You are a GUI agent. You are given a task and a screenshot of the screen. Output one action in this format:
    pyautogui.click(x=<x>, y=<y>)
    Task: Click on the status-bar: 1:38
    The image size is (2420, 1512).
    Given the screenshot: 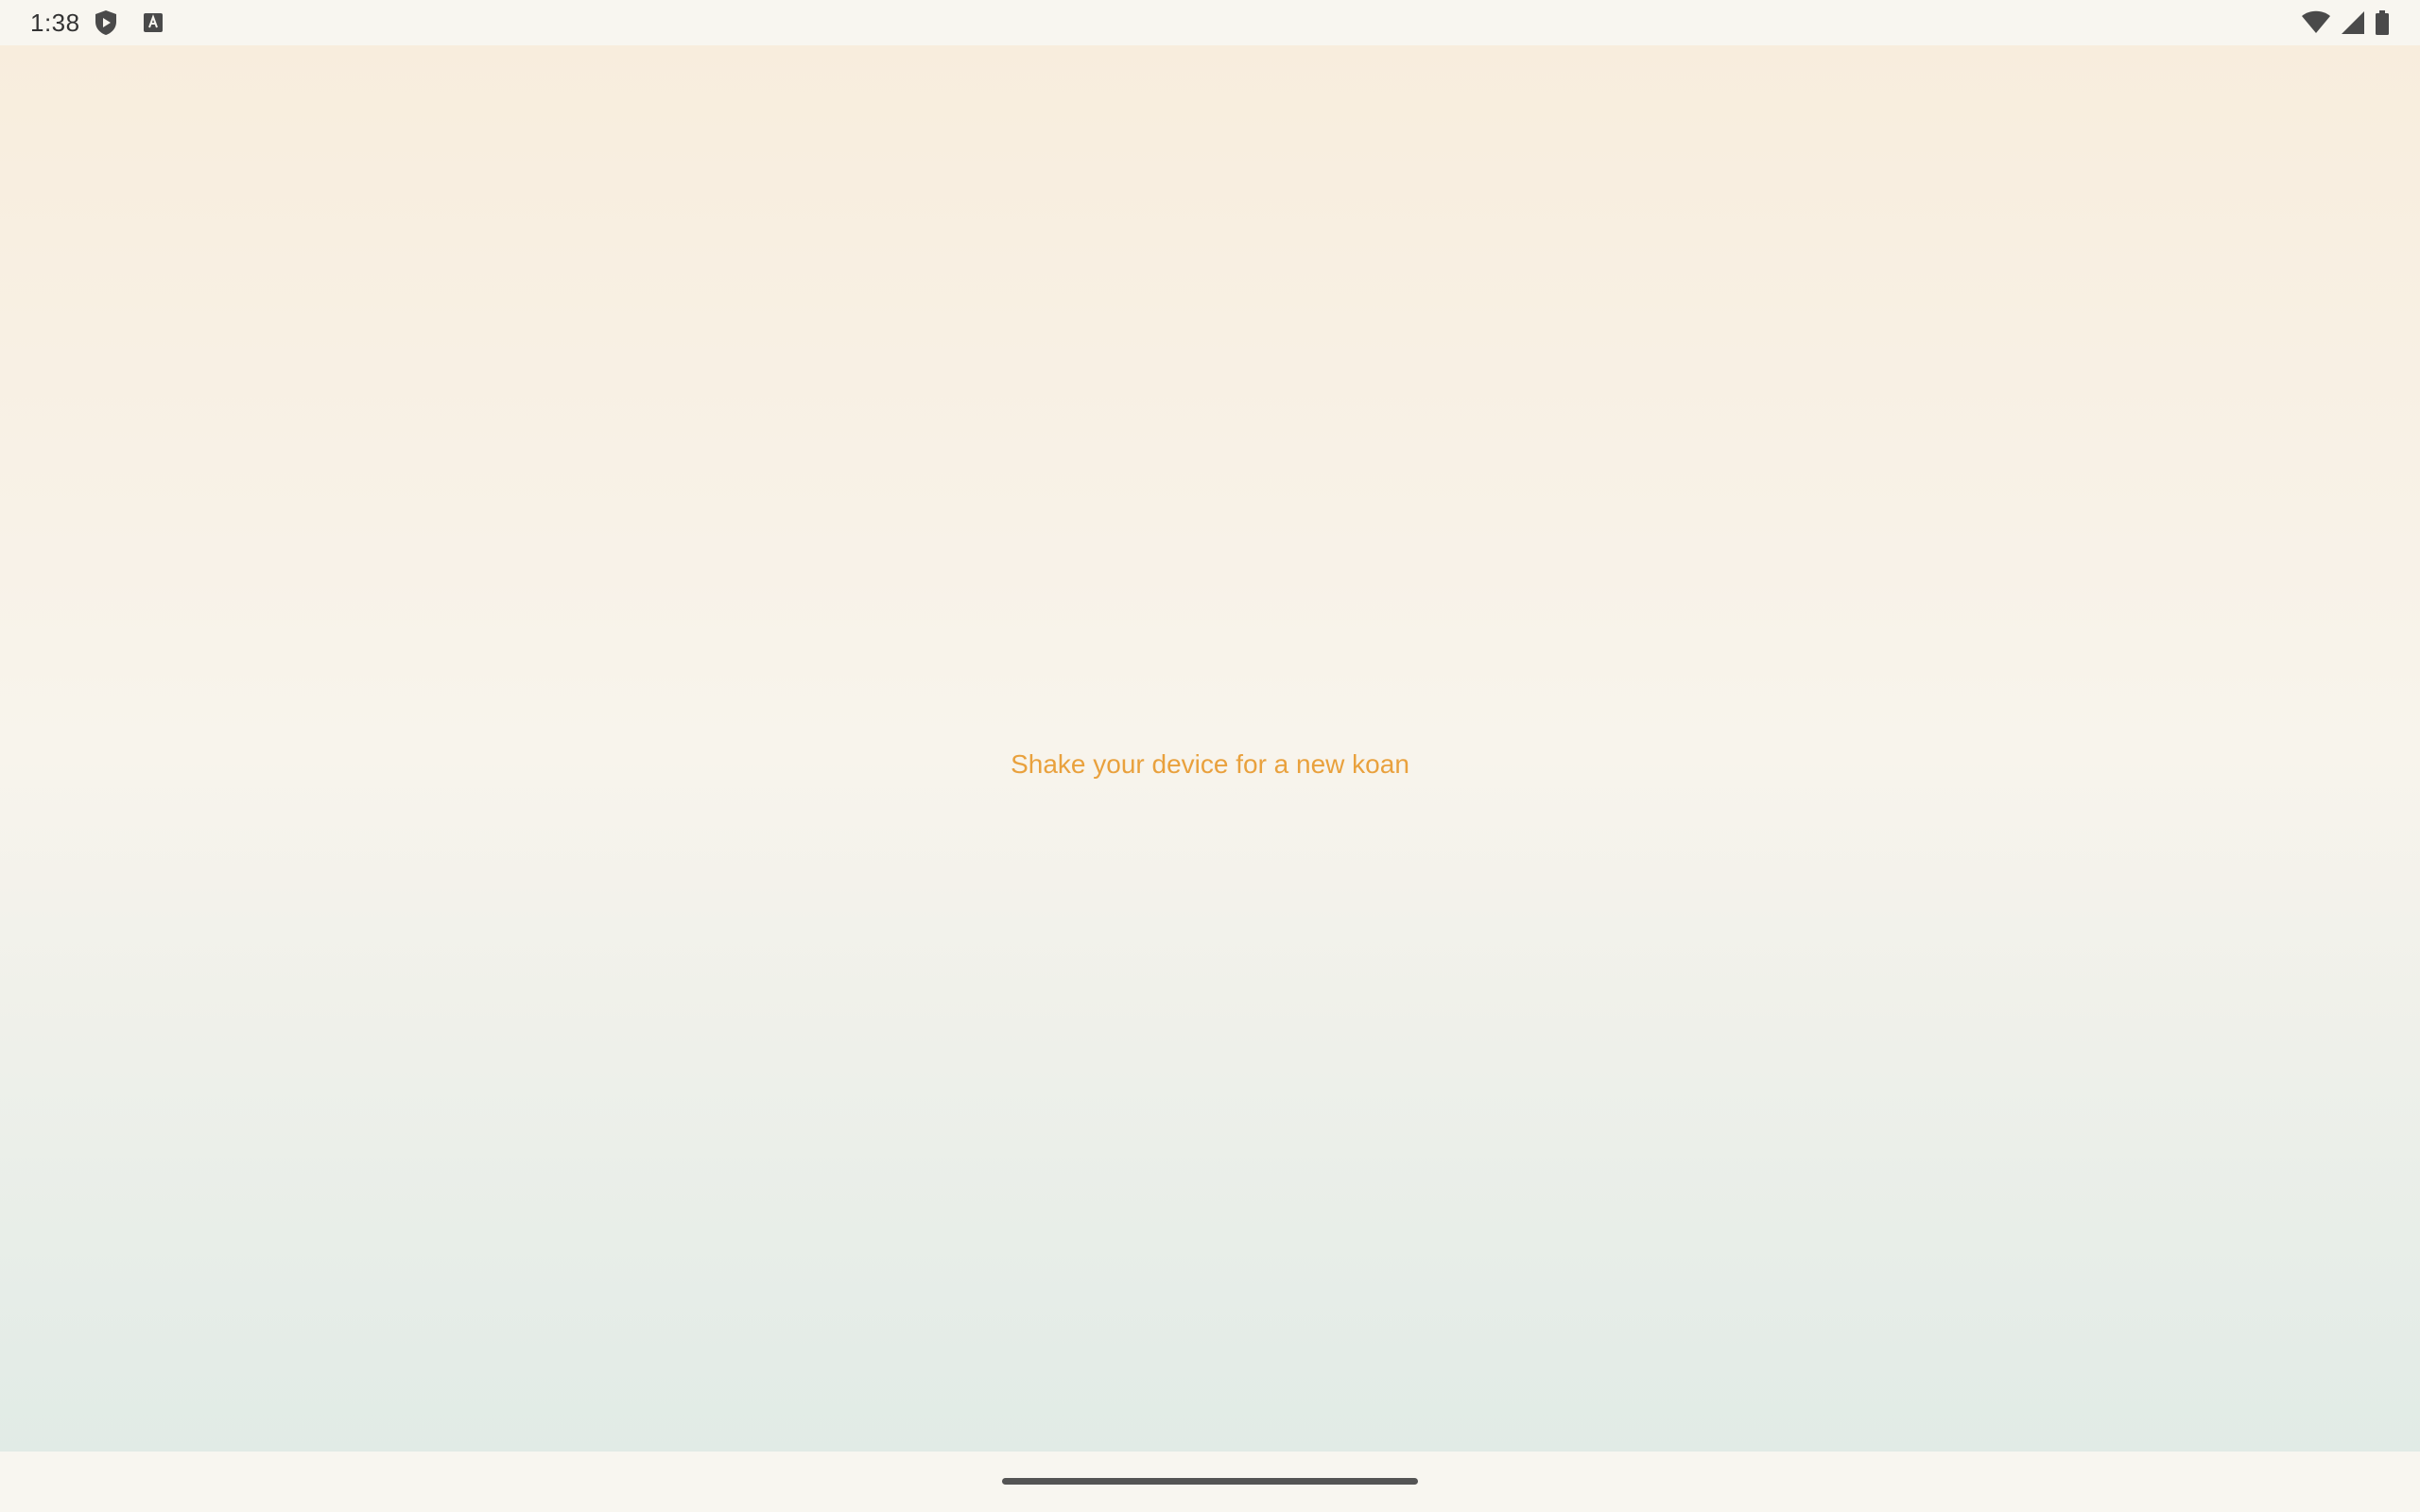 What is the action you would take?
    pyautogui.click(x=1210, y=22)
    